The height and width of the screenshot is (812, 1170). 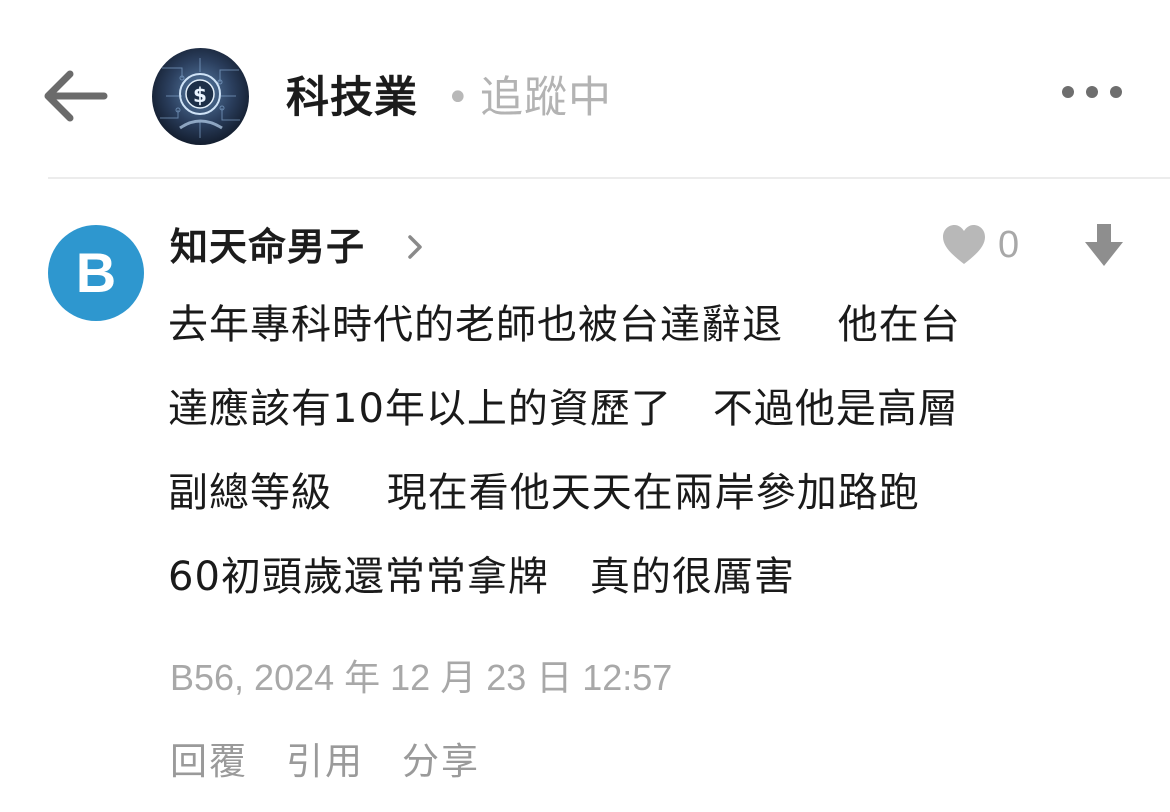 What do you see at coordinates (441, 762) in the screenshot?
I see `share-button: 分享` at bounding box center [441, 762].